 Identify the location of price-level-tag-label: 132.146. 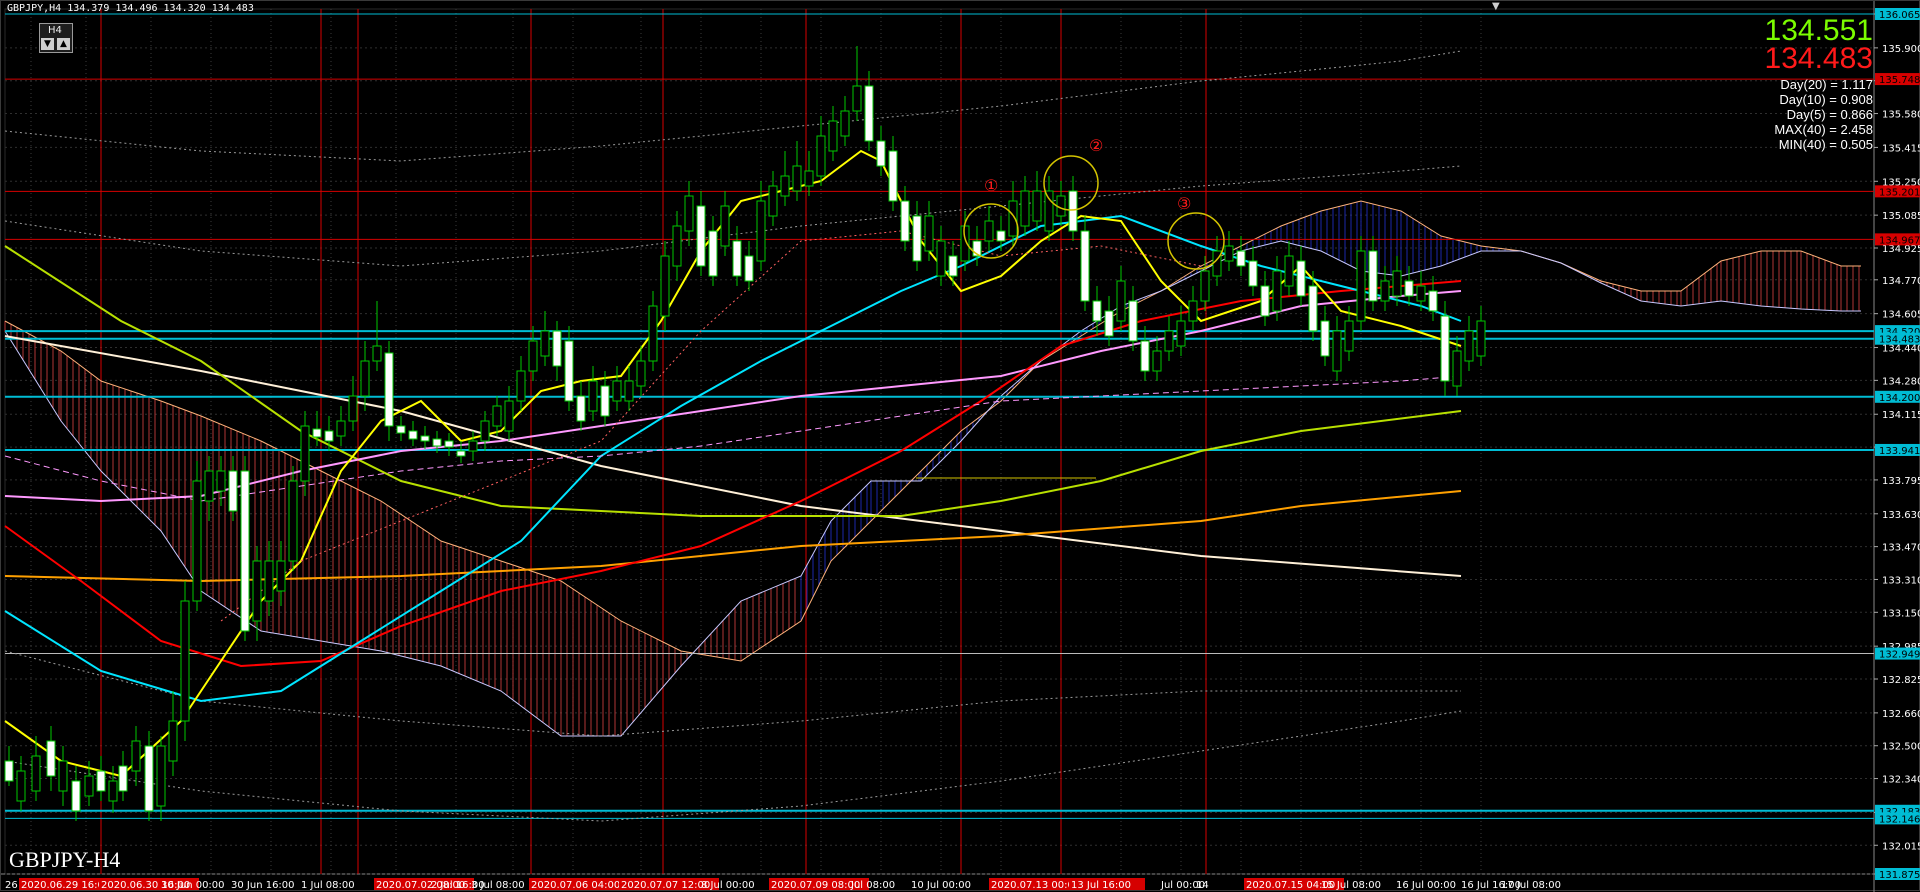
(1899, 819).